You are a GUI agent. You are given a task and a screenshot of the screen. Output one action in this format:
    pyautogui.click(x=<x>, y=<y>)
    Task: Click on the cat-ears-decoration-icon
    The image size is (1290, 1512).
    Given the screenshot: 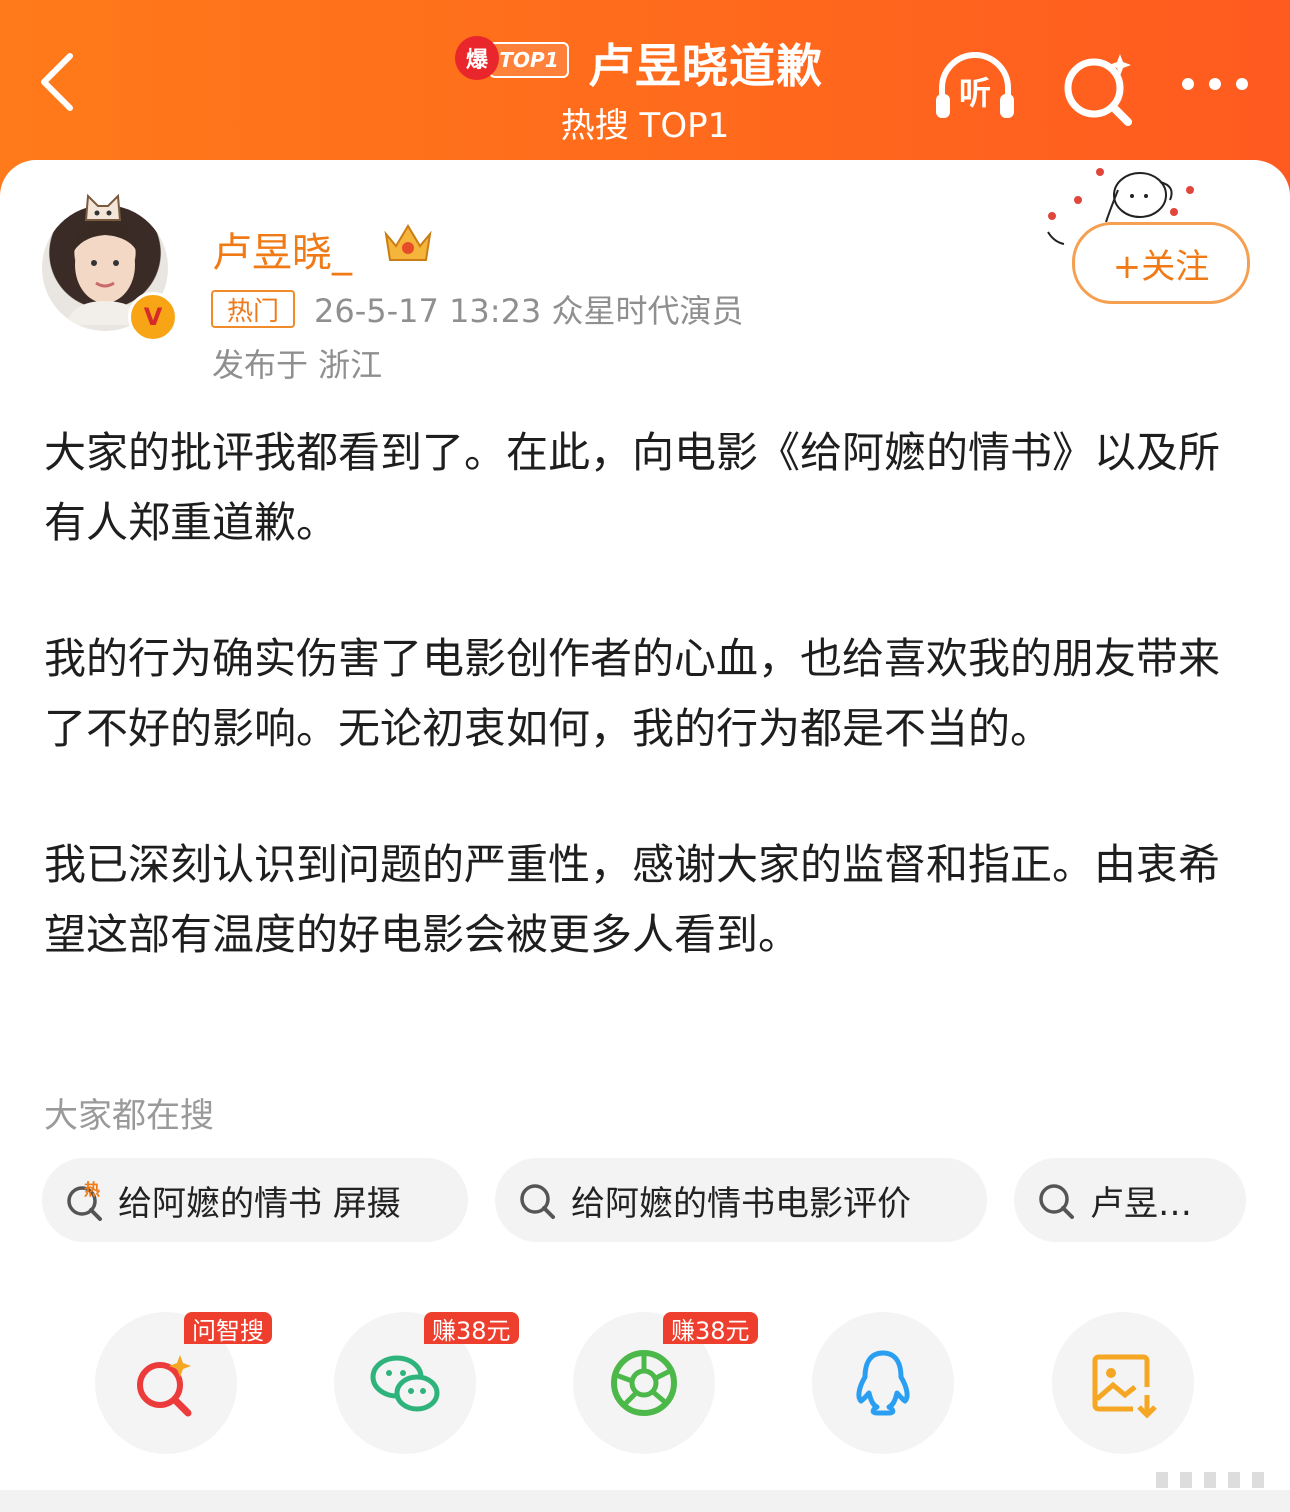 What is the action you would take?
    pyautogui.click(x=103, y=207)
    